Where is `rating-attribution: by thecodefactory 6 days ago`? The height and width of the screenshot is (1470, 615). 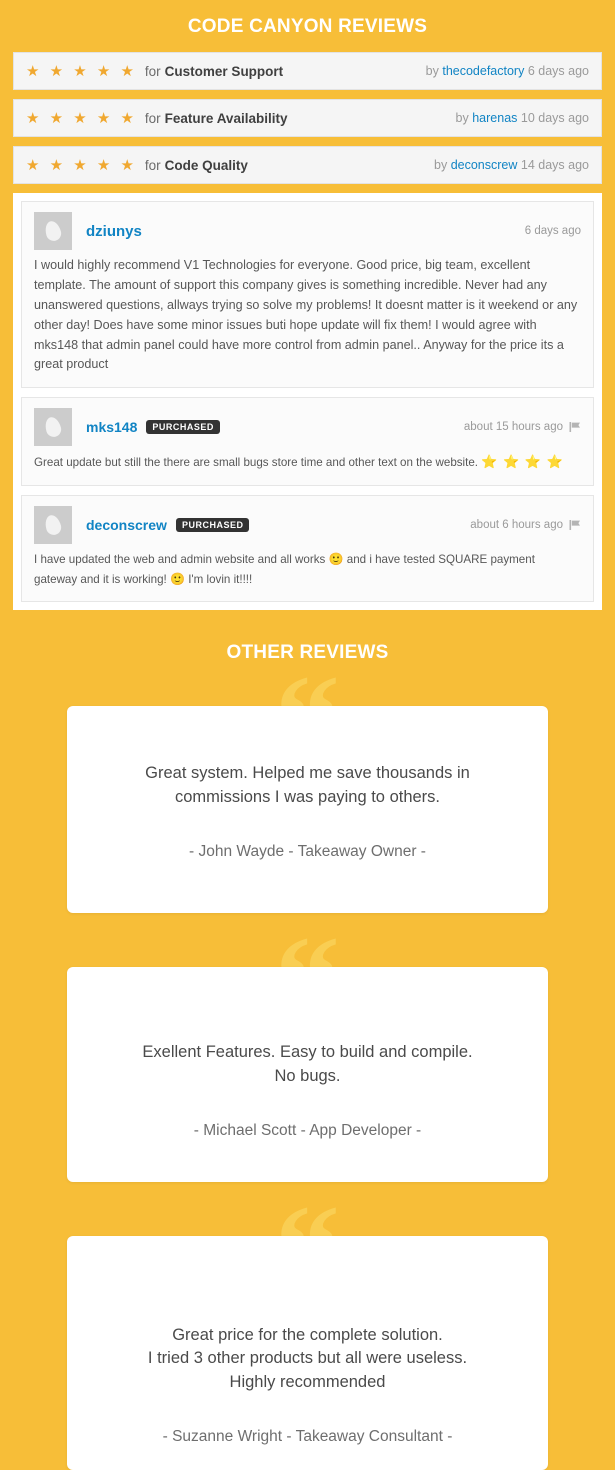
rating-attribution: by thecodefactory 6 days ago is located at coordinates (507, 71).